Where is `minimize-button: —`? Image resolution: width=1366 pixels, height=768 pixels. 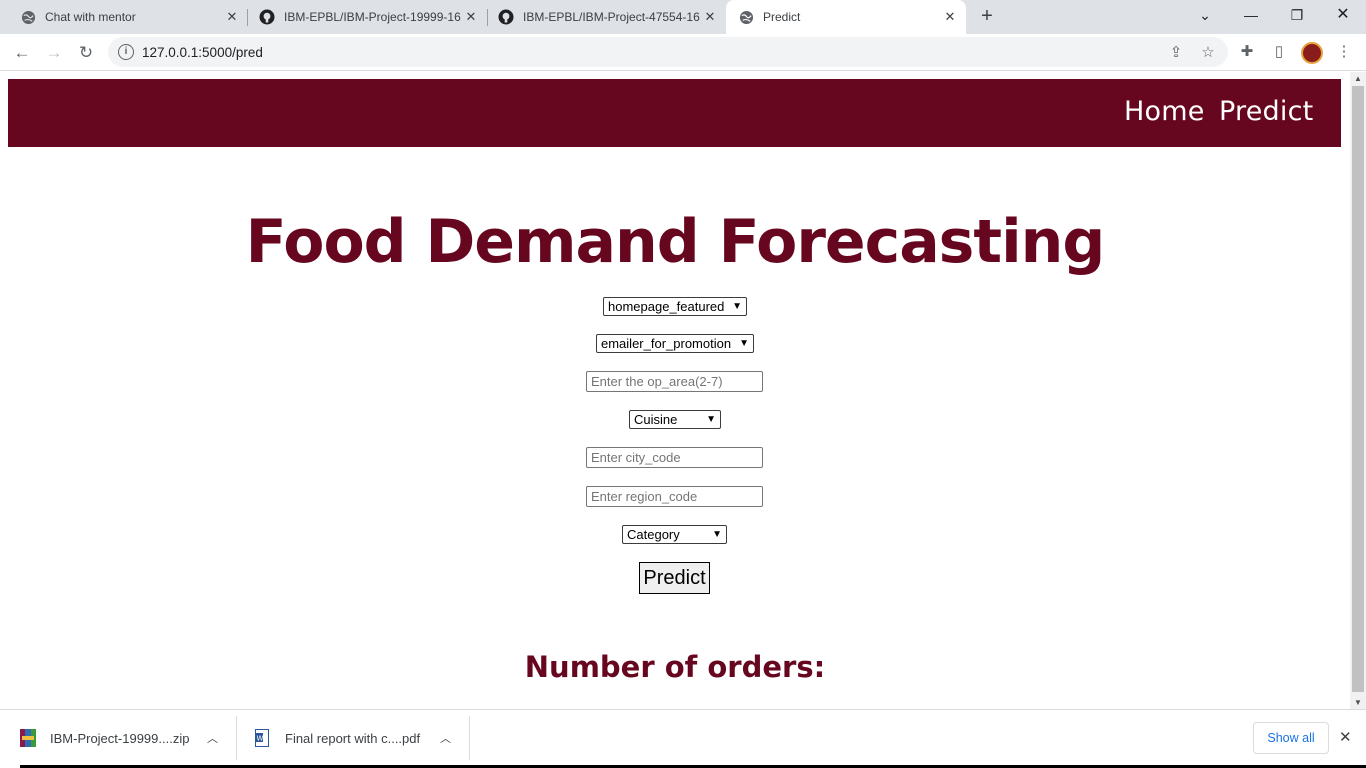 minimize-button: — is located at coordinates (1251, 15).